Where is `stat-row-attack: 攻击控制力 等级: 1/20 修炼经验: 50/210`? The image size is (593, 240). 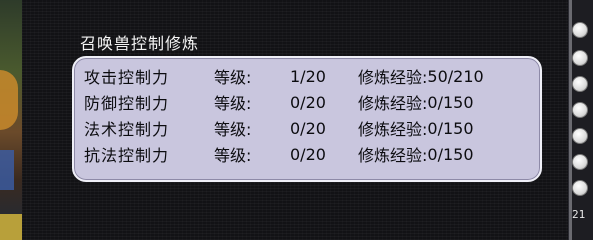
stat-row-attack: 攻击控制力 等级: 1/20 修炼经验: 50/210 is located at coordinates (284, 76).